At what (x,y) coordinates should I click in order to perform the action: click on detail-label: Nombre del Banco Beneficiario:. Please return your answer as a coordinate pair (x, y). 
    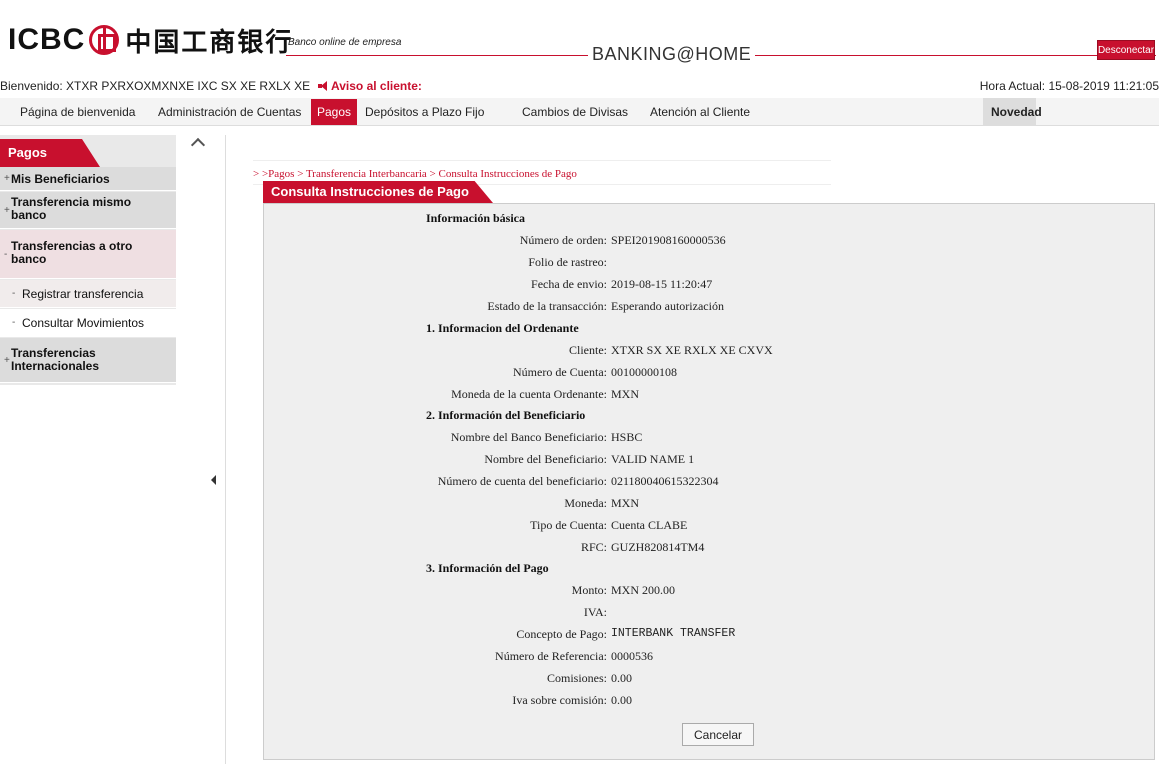
    Looking at the image, I should click on (528, 437).